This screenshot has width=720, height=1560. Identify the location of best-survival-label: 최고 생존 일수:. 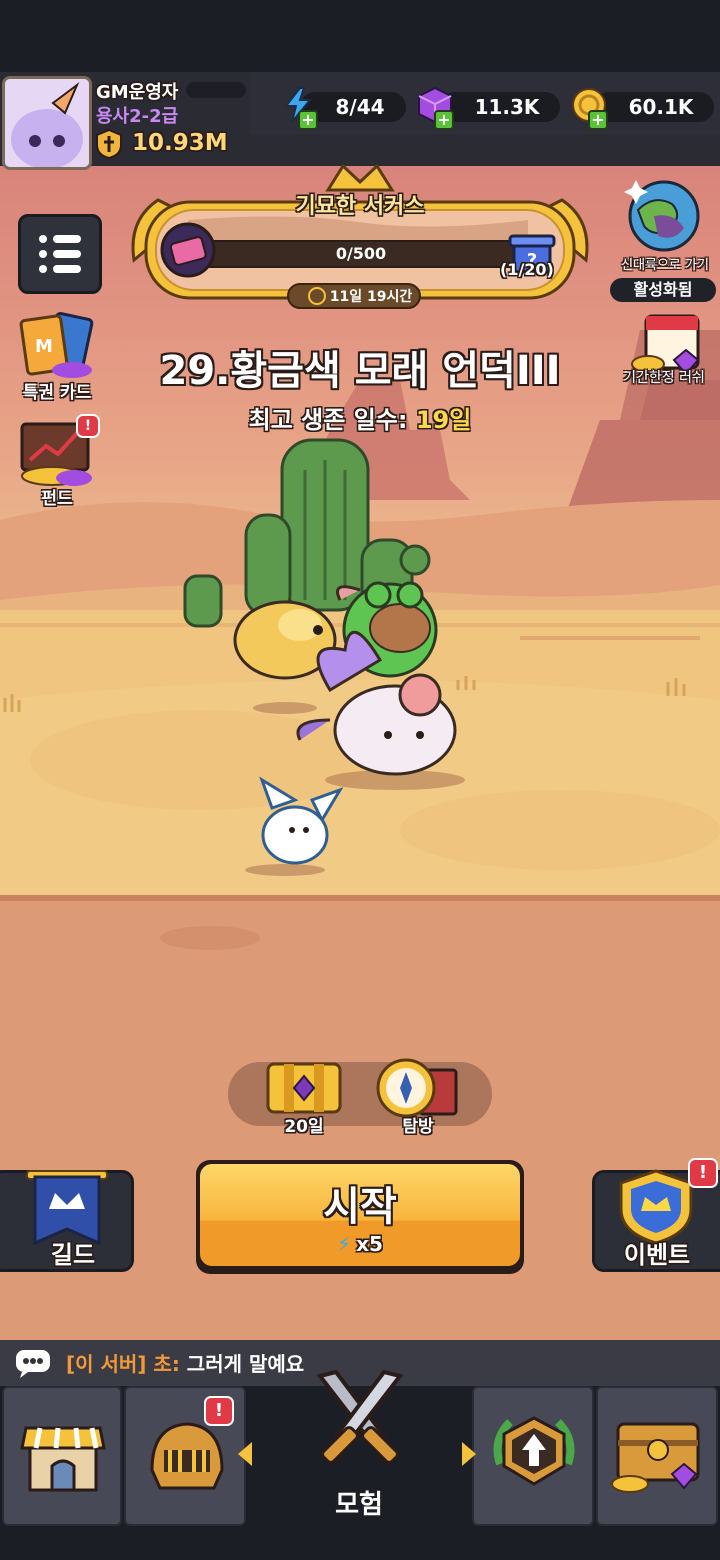
(332, 420).